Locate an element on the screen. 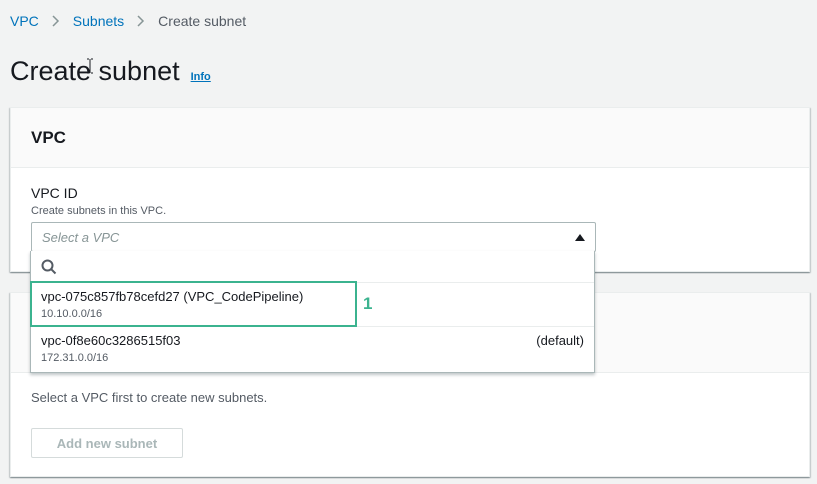  text-cursor-icon is located at coordinates (90, 66).